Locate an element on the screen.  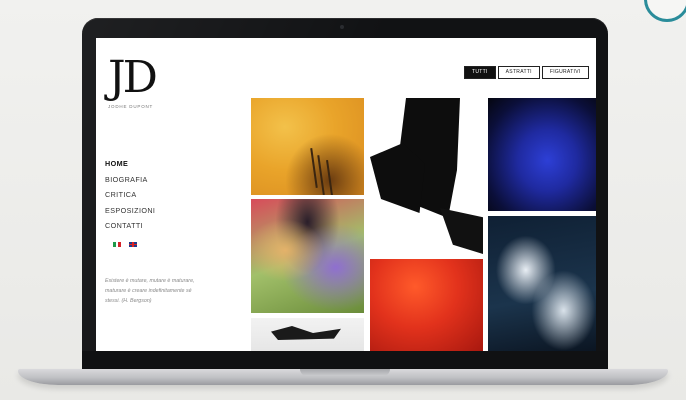
italian-flag-icon is located at coordinates (117, 244).